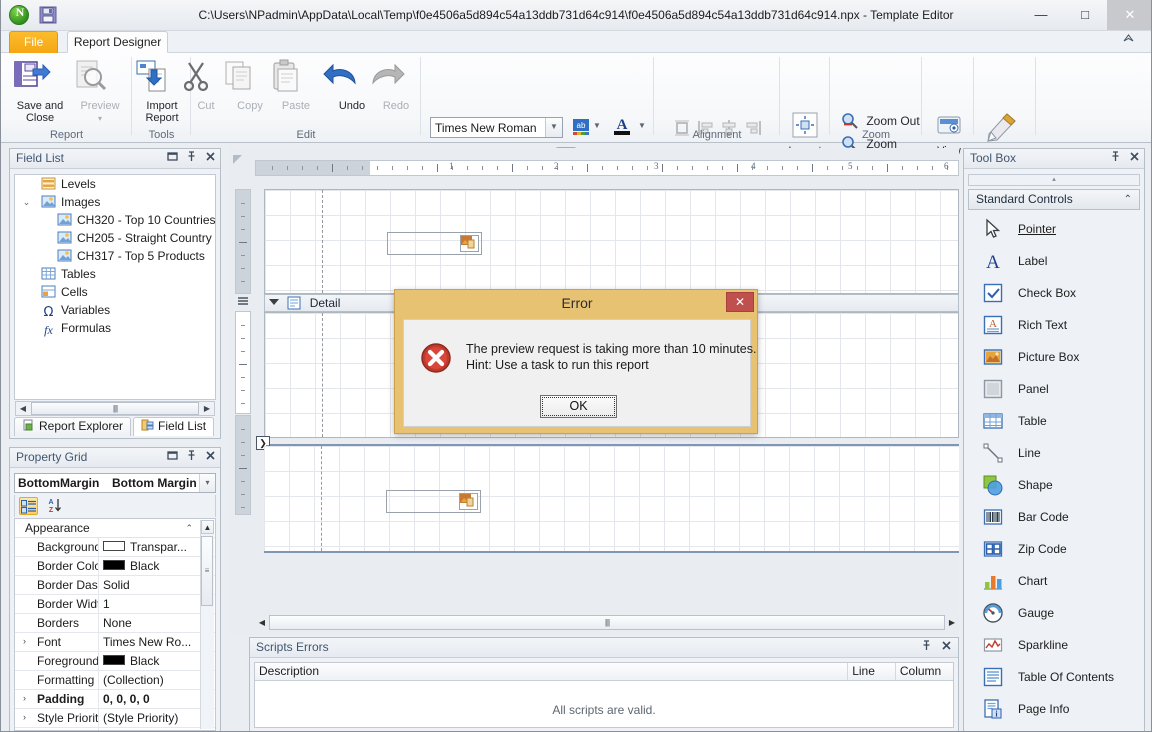 This screenshot has height=732, width=1152. What do you see at coordinates (1054, 229) in the screenshot?
I see `tool-item-pointer: Pointer` at bounding box center [1054, 229].